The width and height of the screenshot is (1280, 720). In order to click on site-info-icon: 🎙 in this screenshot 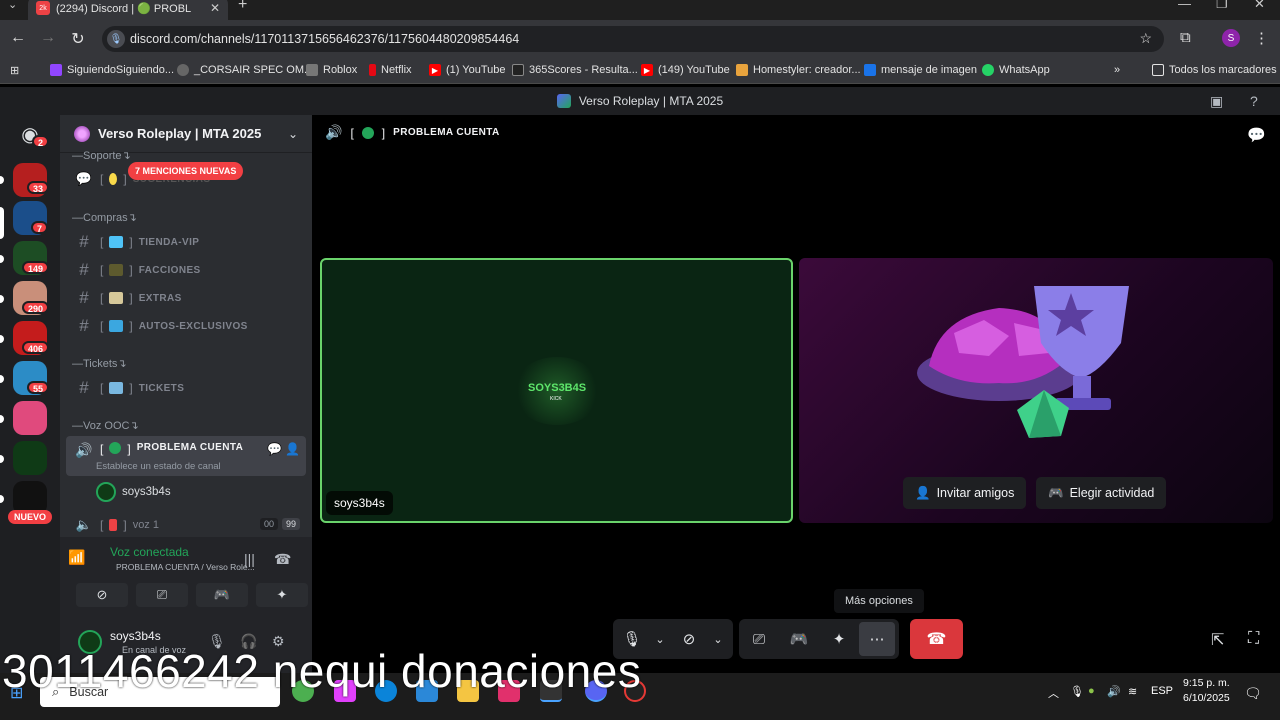, I will do `click(116, 39)`.